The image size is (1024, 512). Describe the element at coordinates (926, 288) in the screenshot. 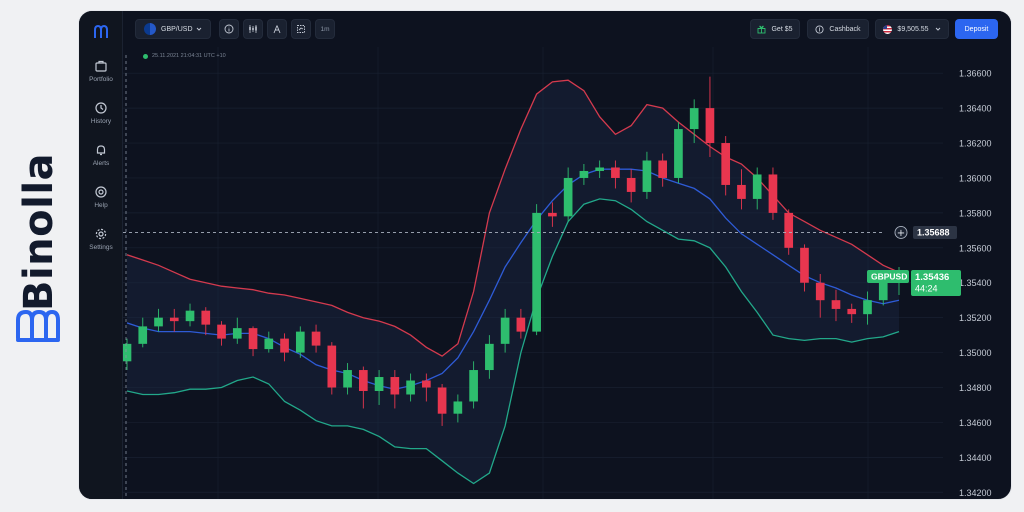

I see `candle-countdown: 44:24` at that location.